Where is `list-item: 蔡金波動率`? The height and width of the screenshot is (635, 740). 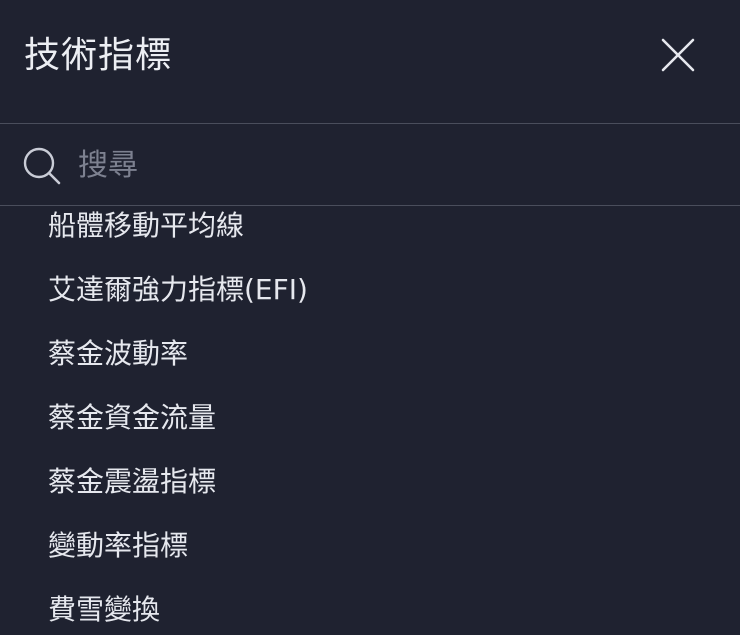 list-item: 蔡金波動率 is located at coordinates (370, 354).